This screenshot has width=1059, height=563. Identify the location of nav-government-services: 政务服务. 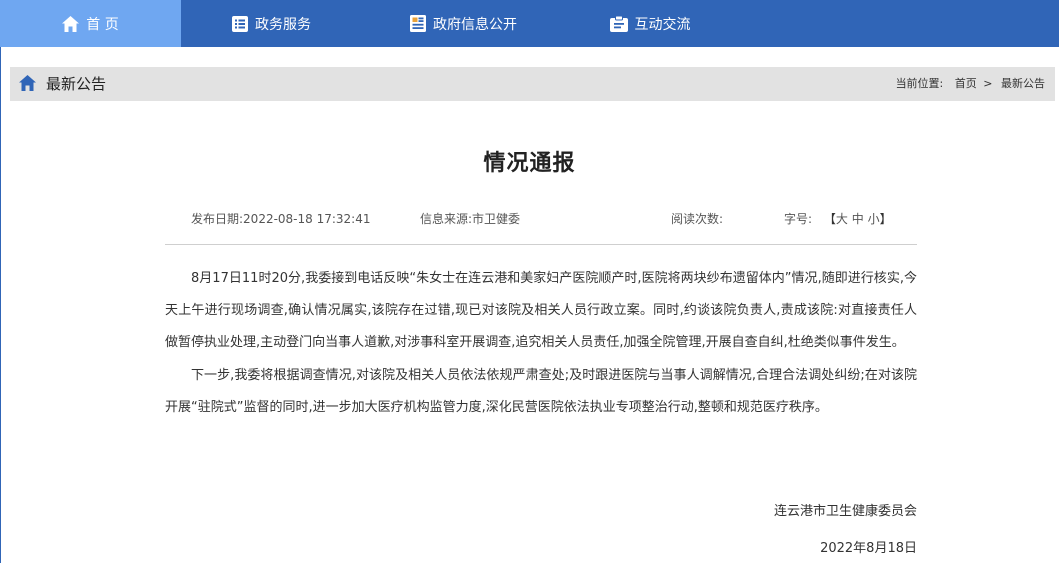
(271, 23).